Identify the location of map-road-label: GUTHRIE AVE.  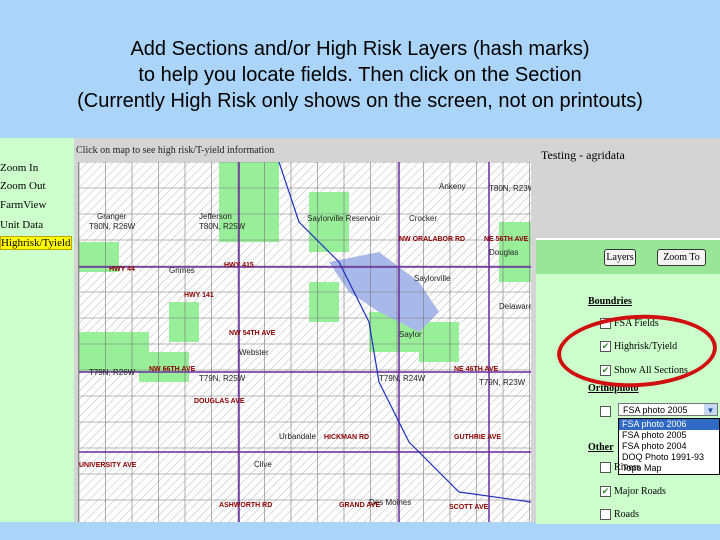
(478, 437).